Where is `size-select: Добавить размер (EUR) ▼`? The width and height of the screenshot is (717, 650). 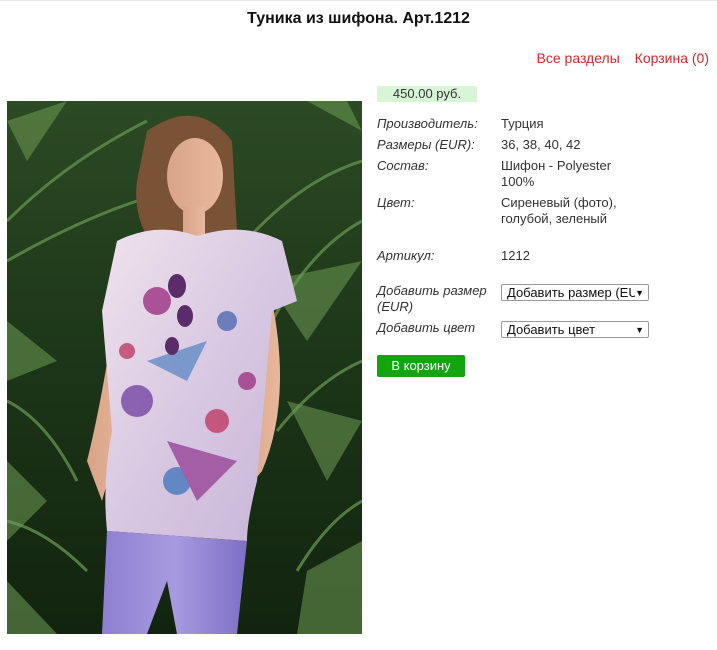 size-select: Добавить размер (EUR) ▼ is located at coordinates (575, 292).